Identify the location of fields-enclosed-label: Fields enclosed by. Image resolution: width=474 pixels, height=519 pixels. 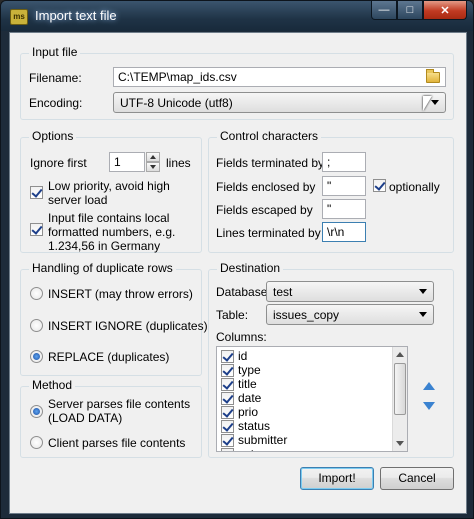
(266, 187).